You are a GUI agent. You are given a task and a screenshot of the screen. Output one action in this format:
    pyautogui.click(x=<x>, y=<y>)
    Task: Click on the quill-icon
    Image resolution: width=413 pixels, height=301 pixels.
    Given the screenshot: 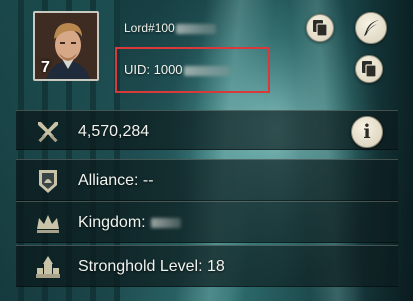 What is the action you would take?
    pyautogui.click(x=371, y=28)
    